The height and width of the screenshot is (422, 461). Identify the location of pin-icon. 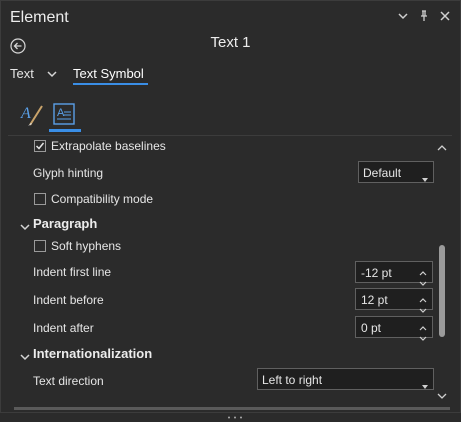
(424, 16).